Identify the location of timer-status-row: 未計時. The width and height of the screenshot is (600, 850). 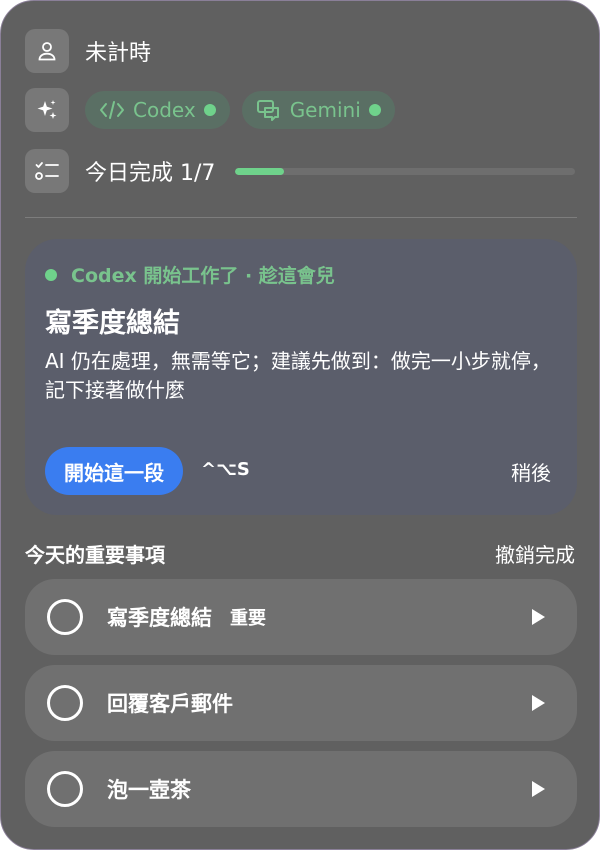
(88, 51).